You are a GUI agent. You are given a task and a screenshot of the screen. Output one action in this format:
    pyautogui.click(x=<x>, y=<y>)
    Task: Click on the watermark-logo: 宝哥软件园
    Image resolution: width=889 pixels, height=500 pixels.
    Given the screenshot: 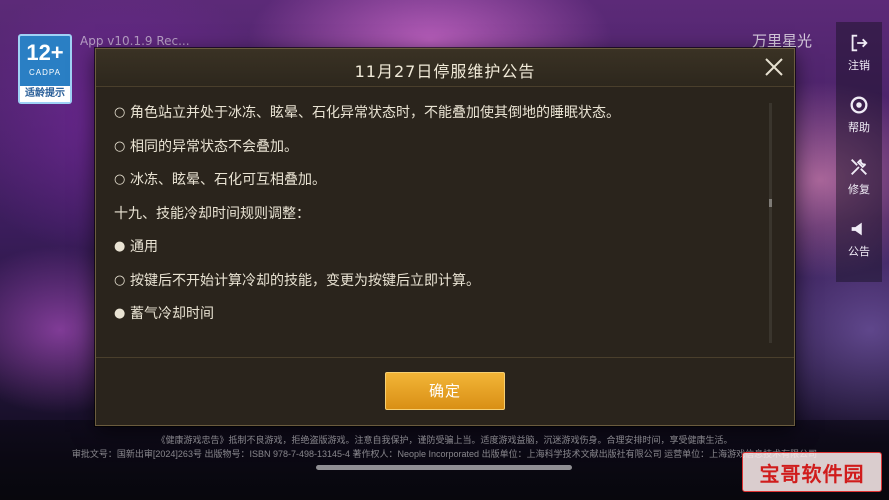 What is the action you would take?
    pyautogui.click(x=812, y=472)
    